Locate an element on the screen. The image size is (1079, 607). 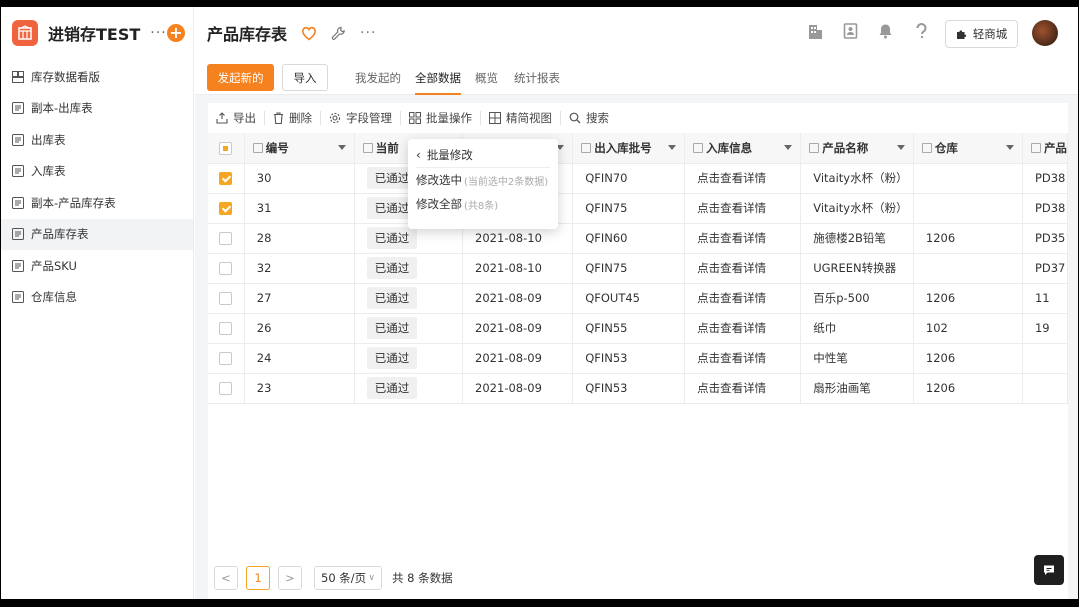
sidebar-item-inventory: 产品库存表 is located at coordinates (97, 234).